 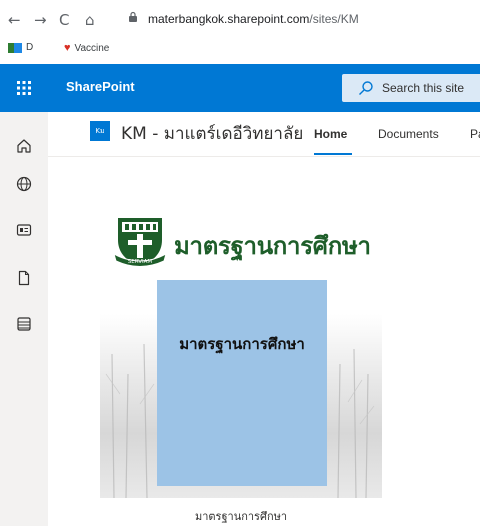 What do you see at coordinates (140, 262) in the screenshot?
I see `crest-motto: SERVIAM` at bounding box center [140, 262].